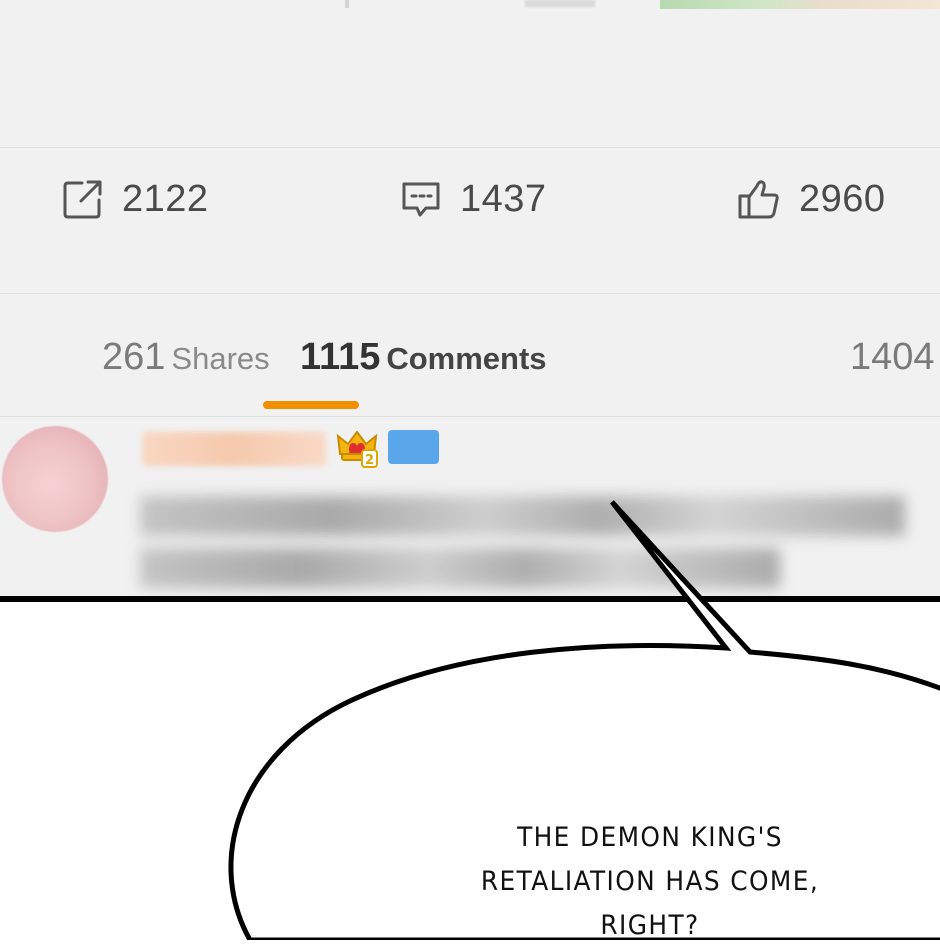 Image resolution: width=940 pixels, height=948 pixels. What do you see at coordinates (650, 837) in the screenshot?
I see `speech-line: THE DEMON KING'S` at bounding box center [650, 837].